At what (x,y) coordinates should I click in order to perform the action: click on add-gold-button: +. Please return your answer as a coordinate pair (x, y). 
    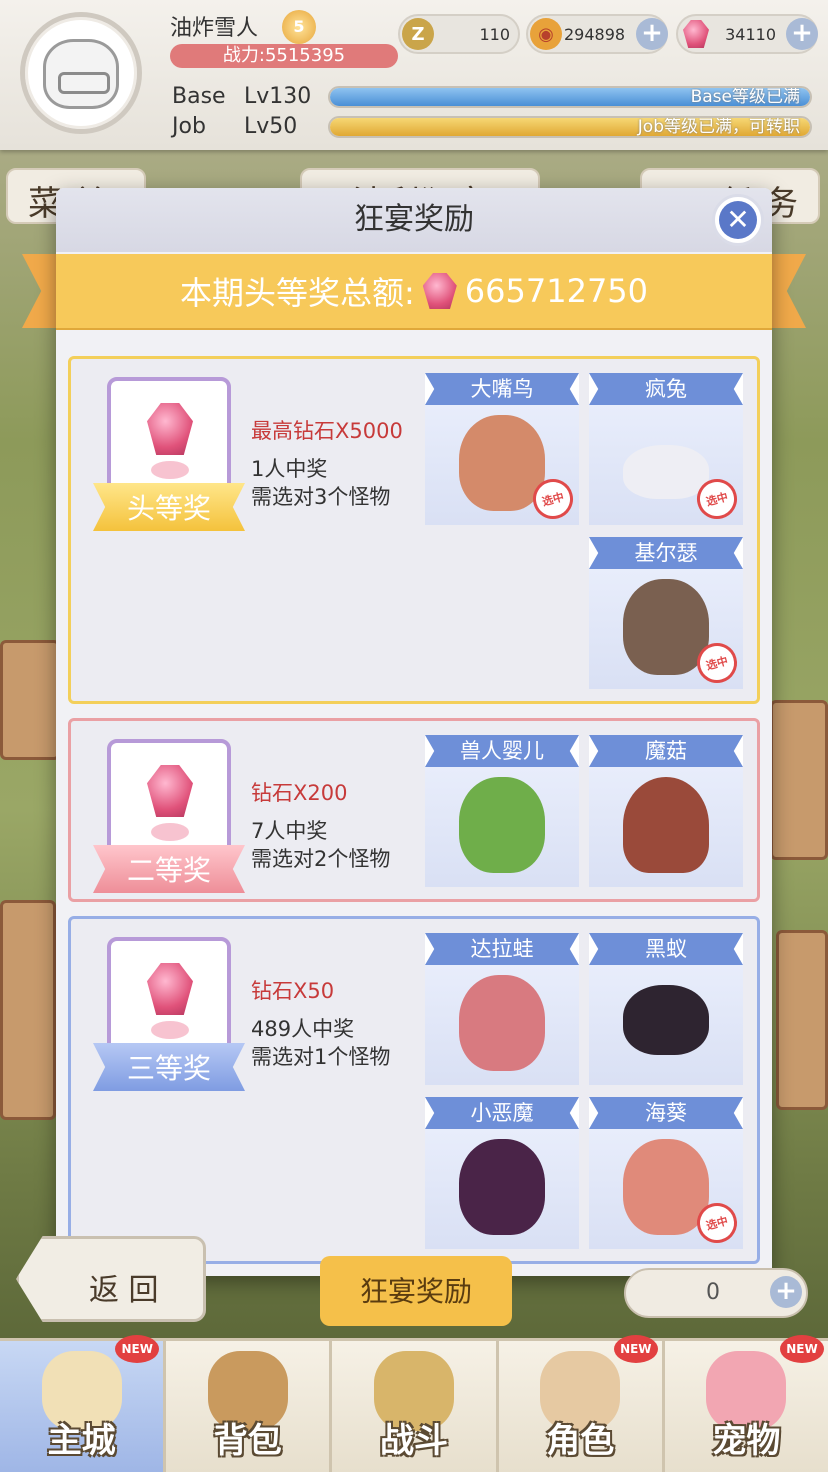
    Looking at the image, I should click on (652, 34).